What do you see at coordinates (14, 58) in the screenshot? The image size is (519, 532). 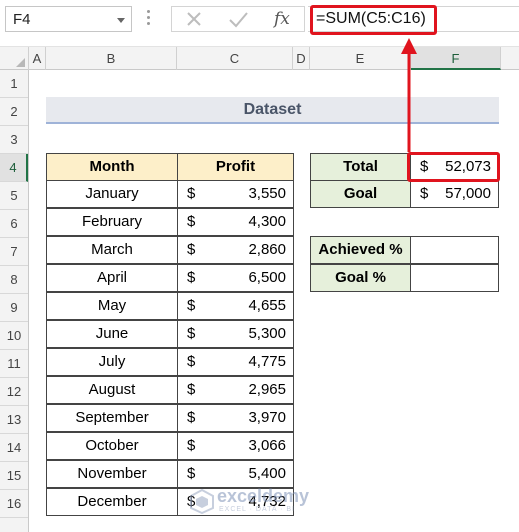 I see `select-all-button` at bounding box center [14, 58].